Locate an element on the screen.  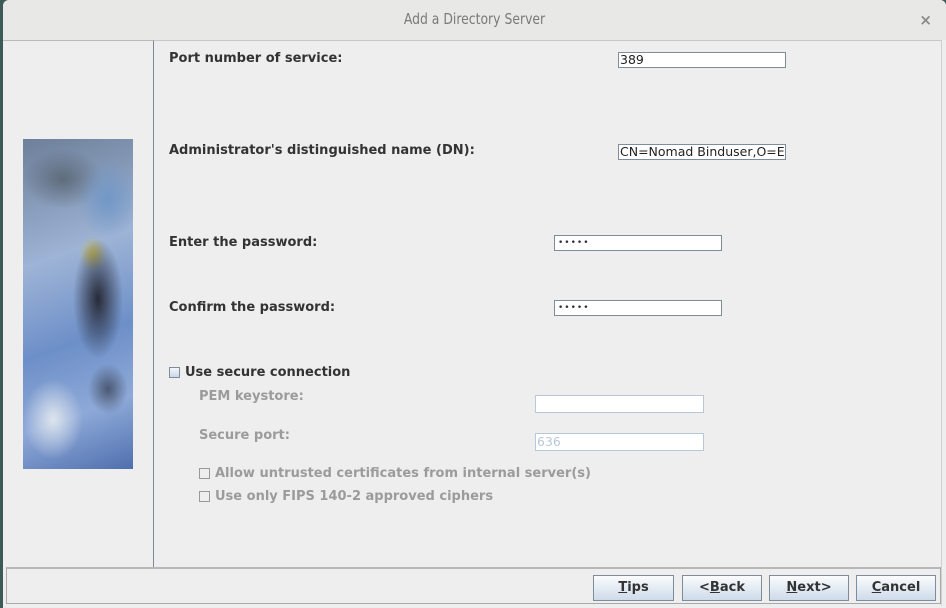
next-button: Next> is located at coordinates (809, 588).